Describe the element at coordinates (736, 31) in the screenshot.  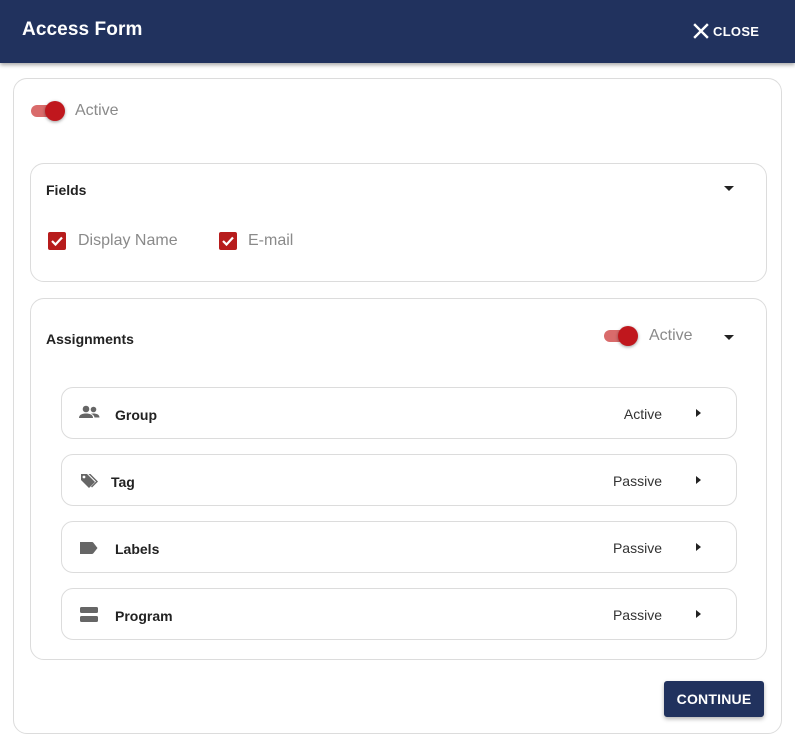
I see `close-label: CLOSE` at that location.